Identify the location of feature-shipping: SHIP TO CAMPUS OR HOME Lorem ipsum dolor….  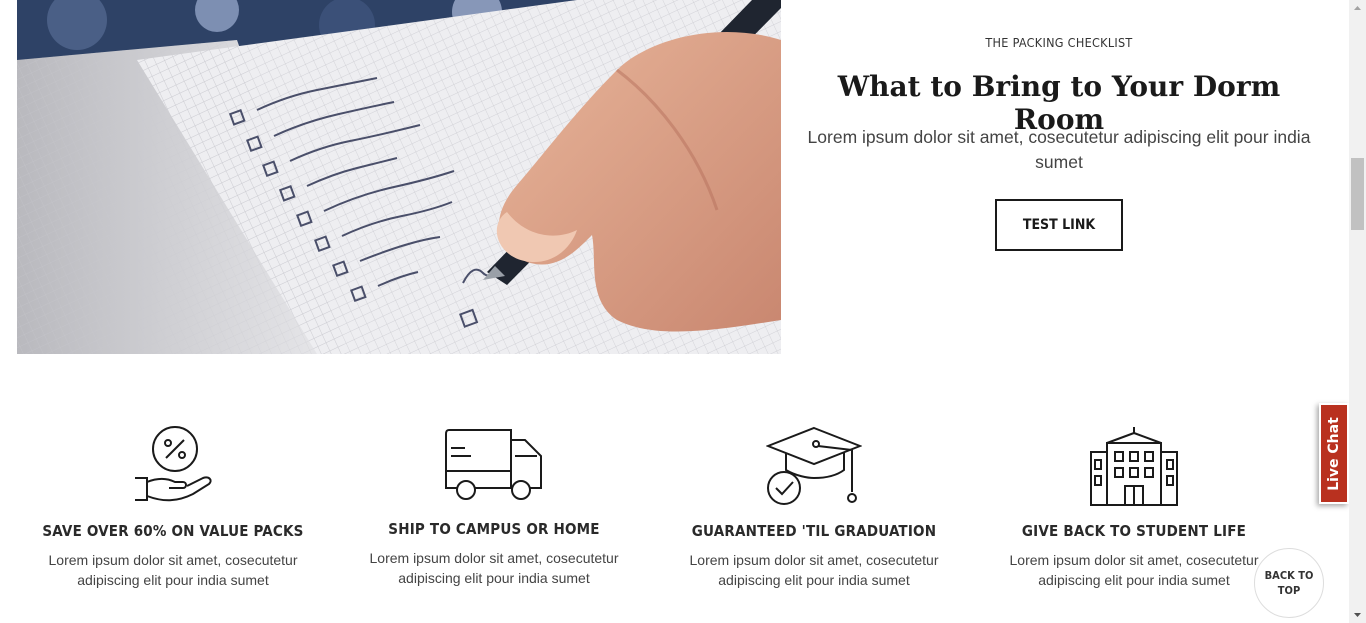
(494, 507).